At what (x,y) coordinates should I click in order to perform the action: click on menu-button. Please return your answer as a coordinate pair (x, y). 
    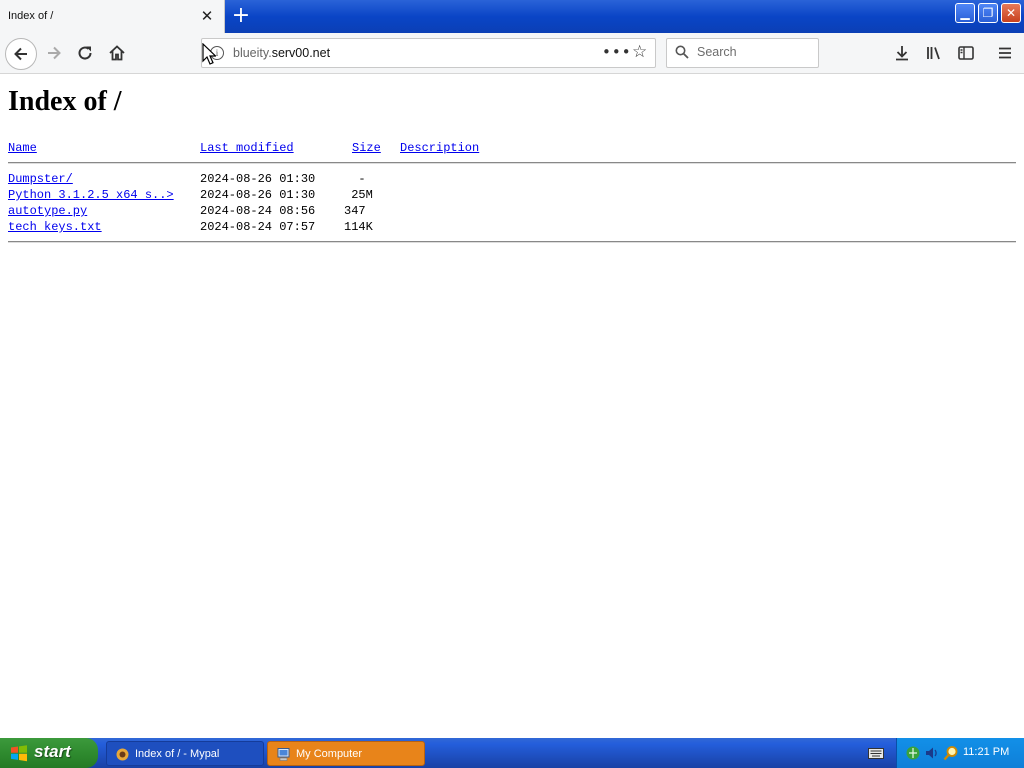
    Looking at the image, I should click on (1005, 53).